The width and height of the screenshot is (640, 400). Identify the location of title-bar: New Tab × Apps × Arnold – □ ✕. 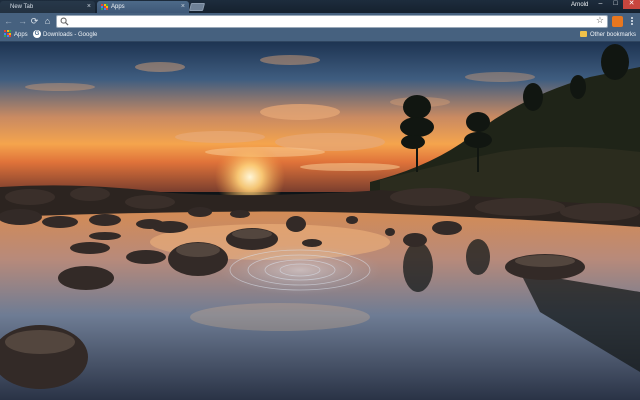
(320, 6).